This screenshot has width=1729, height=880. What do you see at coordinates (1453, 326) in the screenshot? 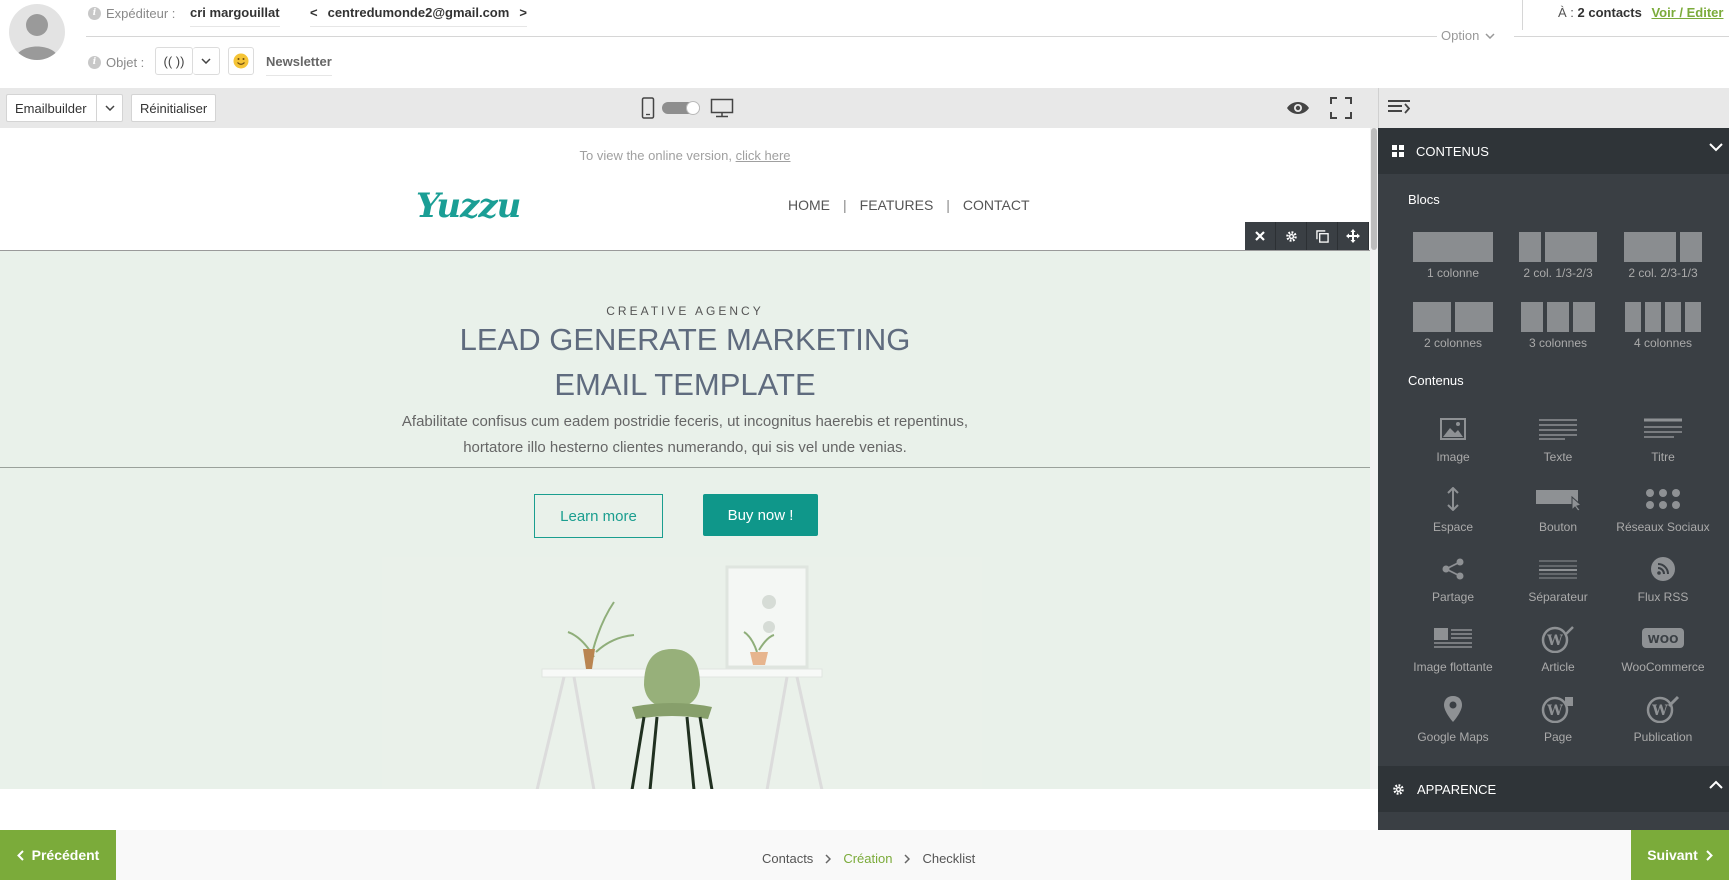
I see `layout-2-columns: 2 colonnes` at bounding box center [1453, 326].